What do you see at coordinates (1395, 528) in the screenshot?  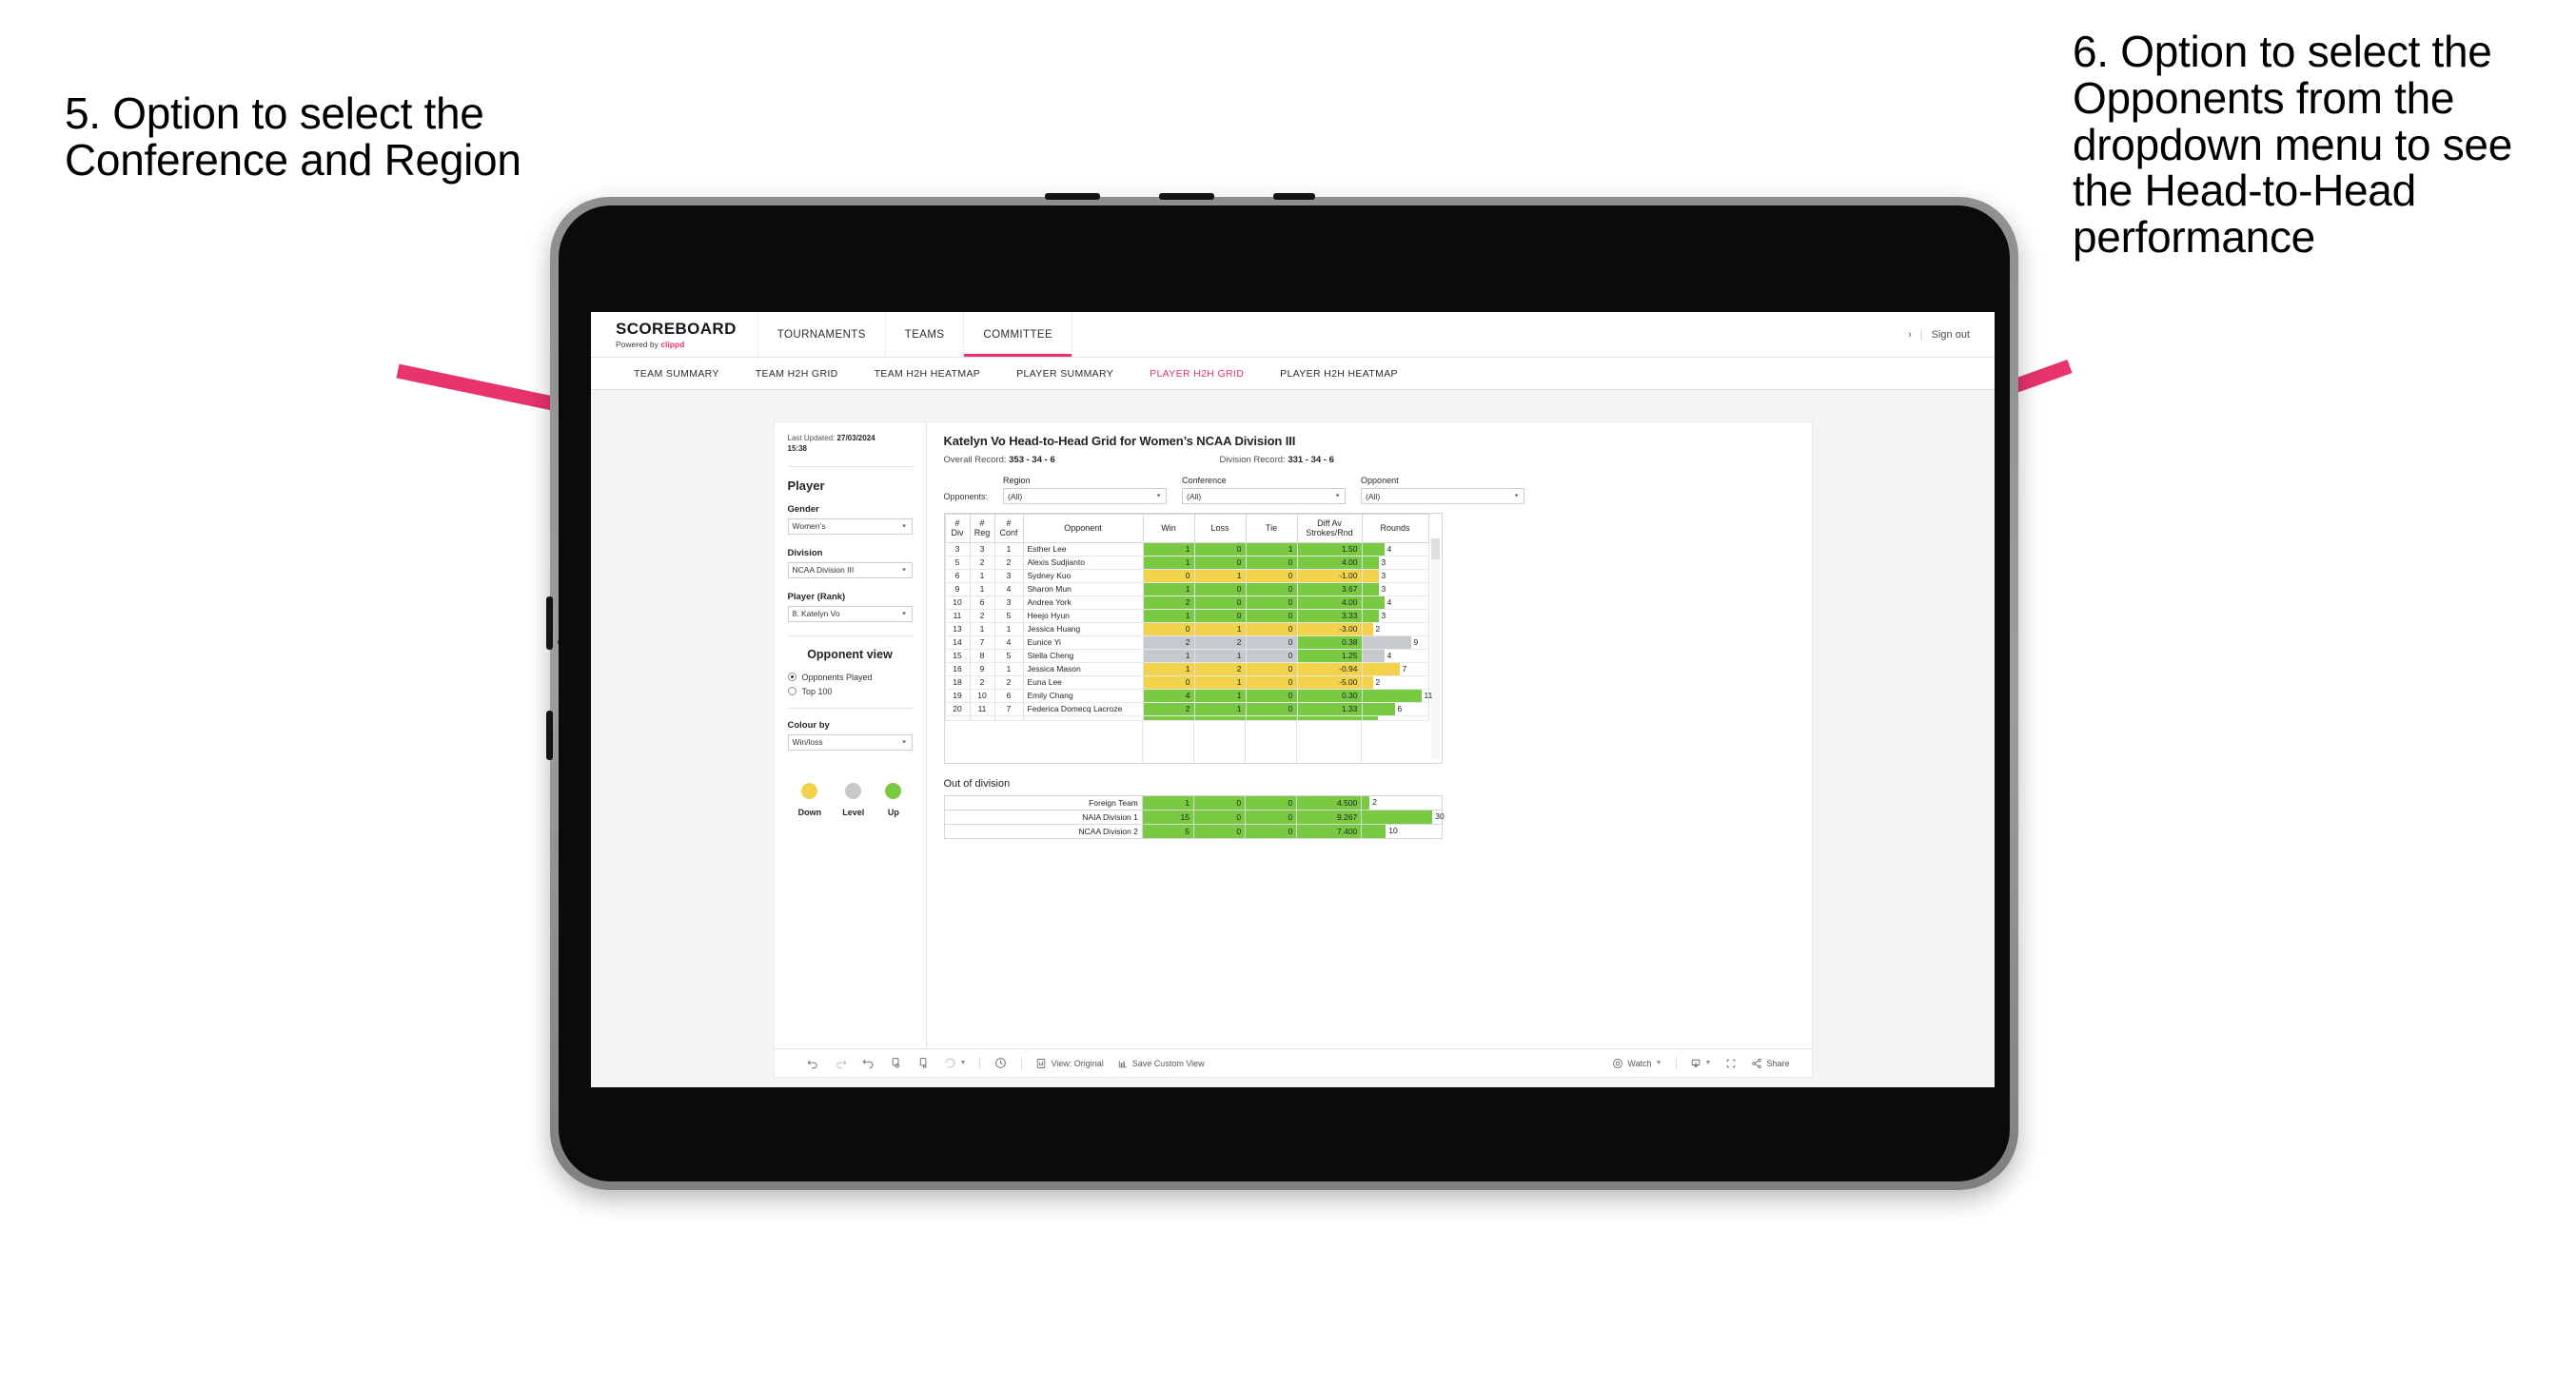 I see `col-rounds: Rounds` at bounding box center [1395, 528].